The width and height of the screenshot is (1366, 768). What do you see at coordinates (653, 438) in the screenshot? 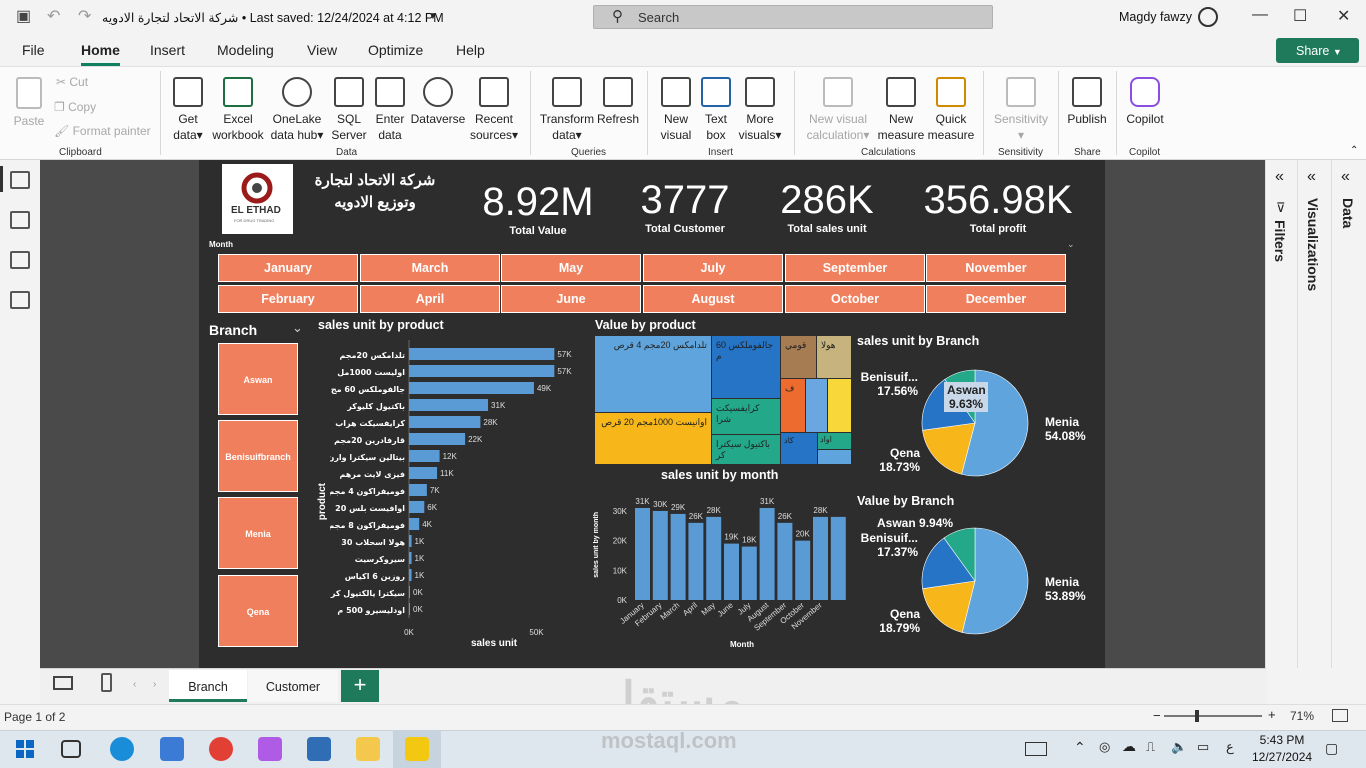
I see `treemap-tile: اوانيست 1000مجم 20 قرص` at bounding box center [653, 438].